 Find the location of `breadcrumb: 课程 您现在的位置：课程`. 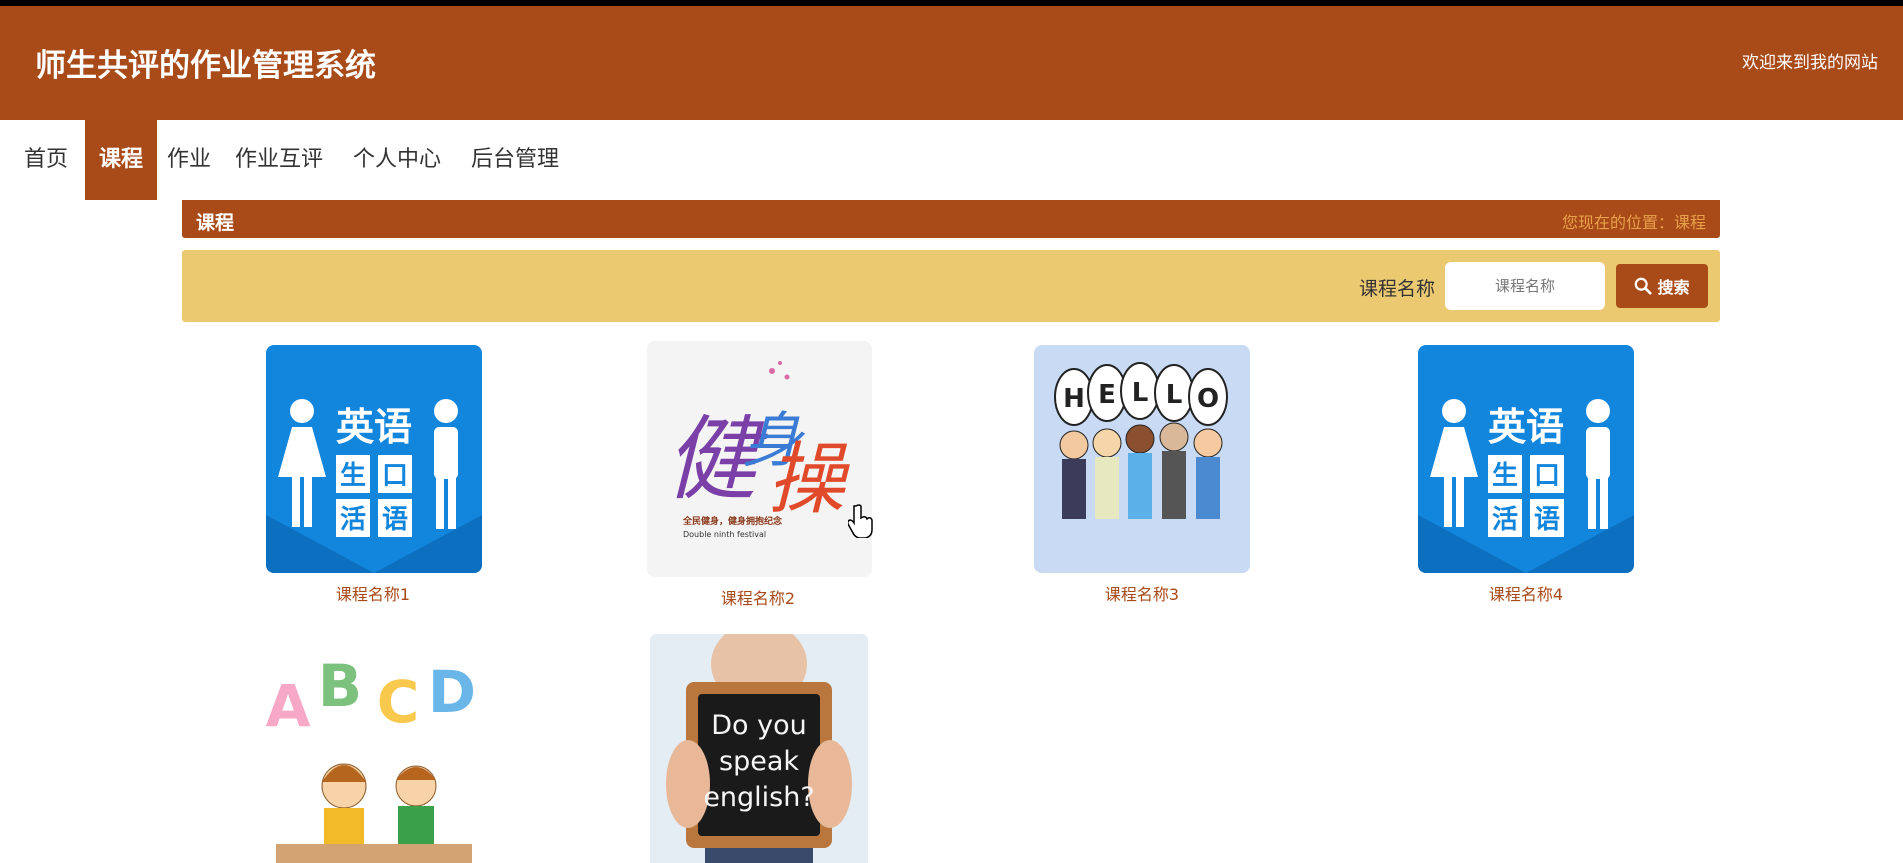

breadcrumb: 课程 您现在的位置：课程 is located at coordinates (951, 219).